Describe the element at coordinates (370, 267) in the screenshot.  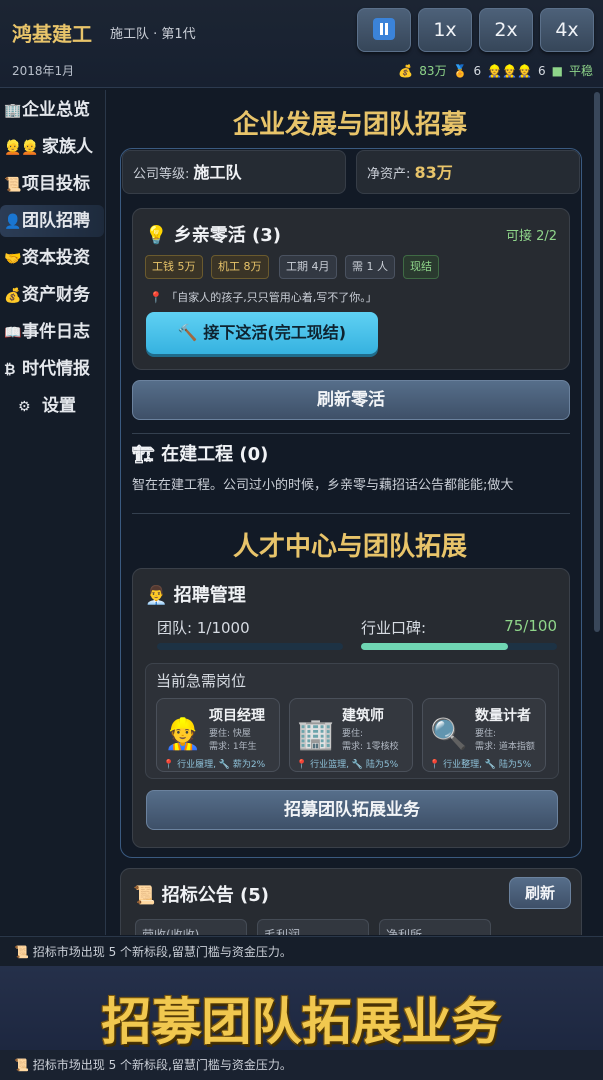
I see `tag-staff-needed: 需 1 人` at that location.